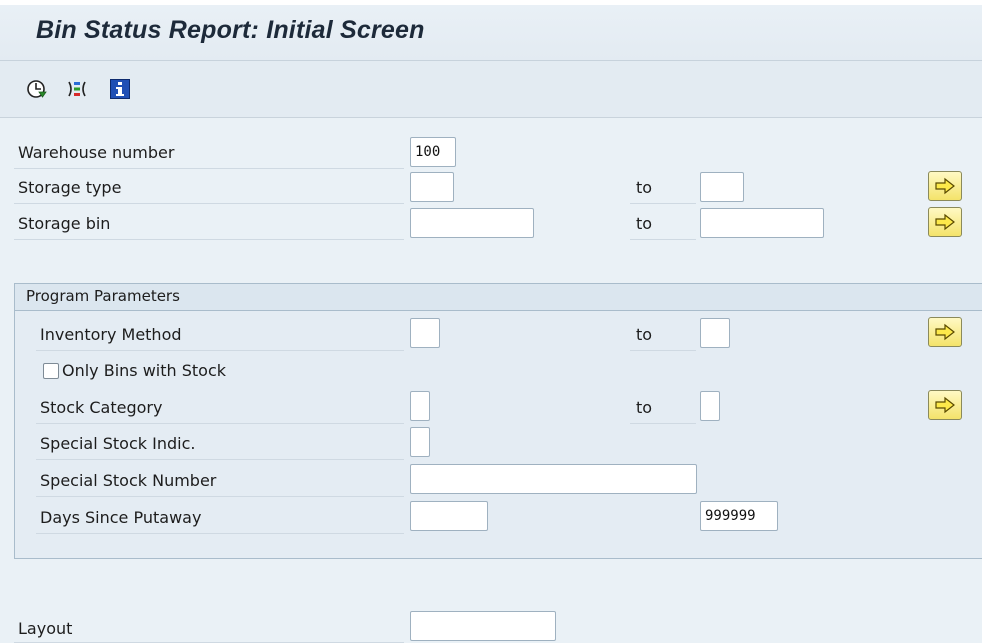 This screenshot has width=982, height=643. Describe the element at coordinates (45, 628) in the screenshot. I see `layout-label: Layout` at that location.